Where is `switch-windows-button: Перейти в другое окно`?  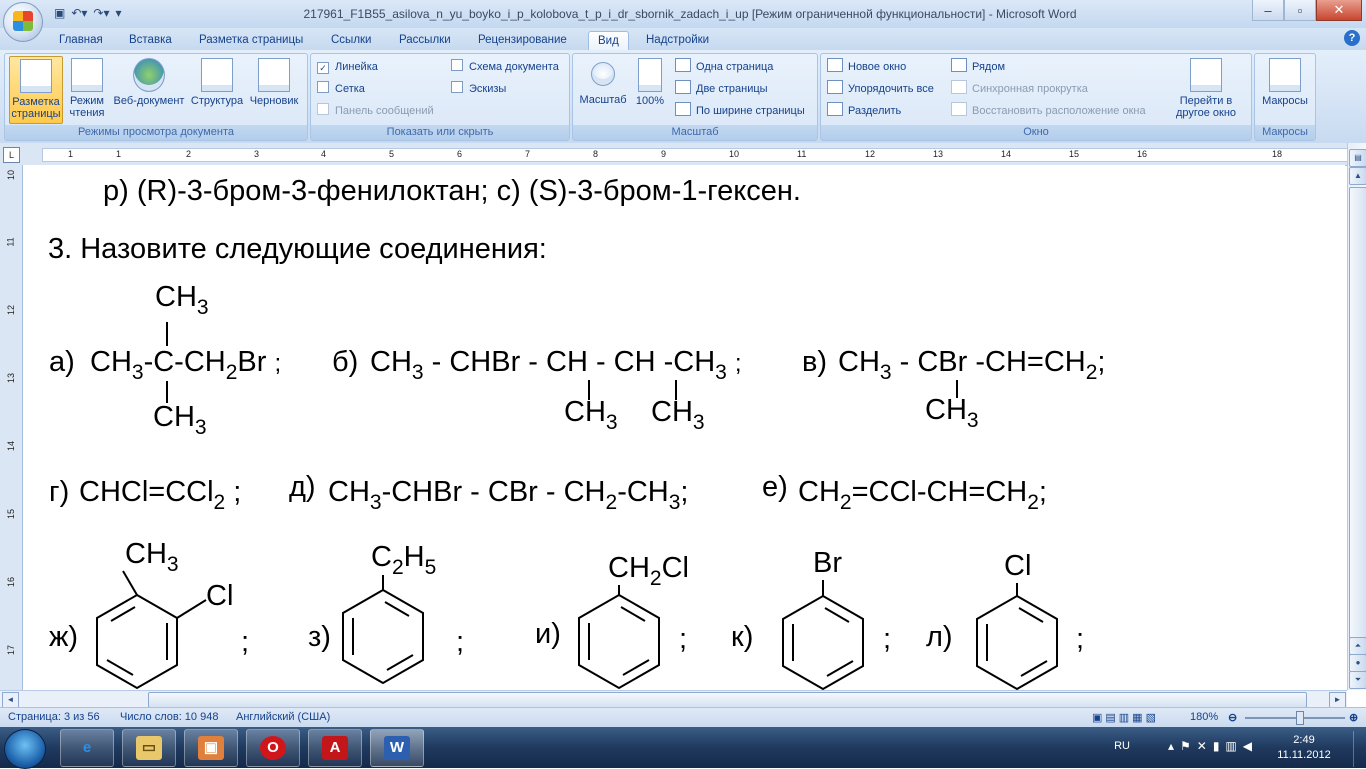 switch-windows-button: Перейти в другое окно is located at coordinates (1206, 89).